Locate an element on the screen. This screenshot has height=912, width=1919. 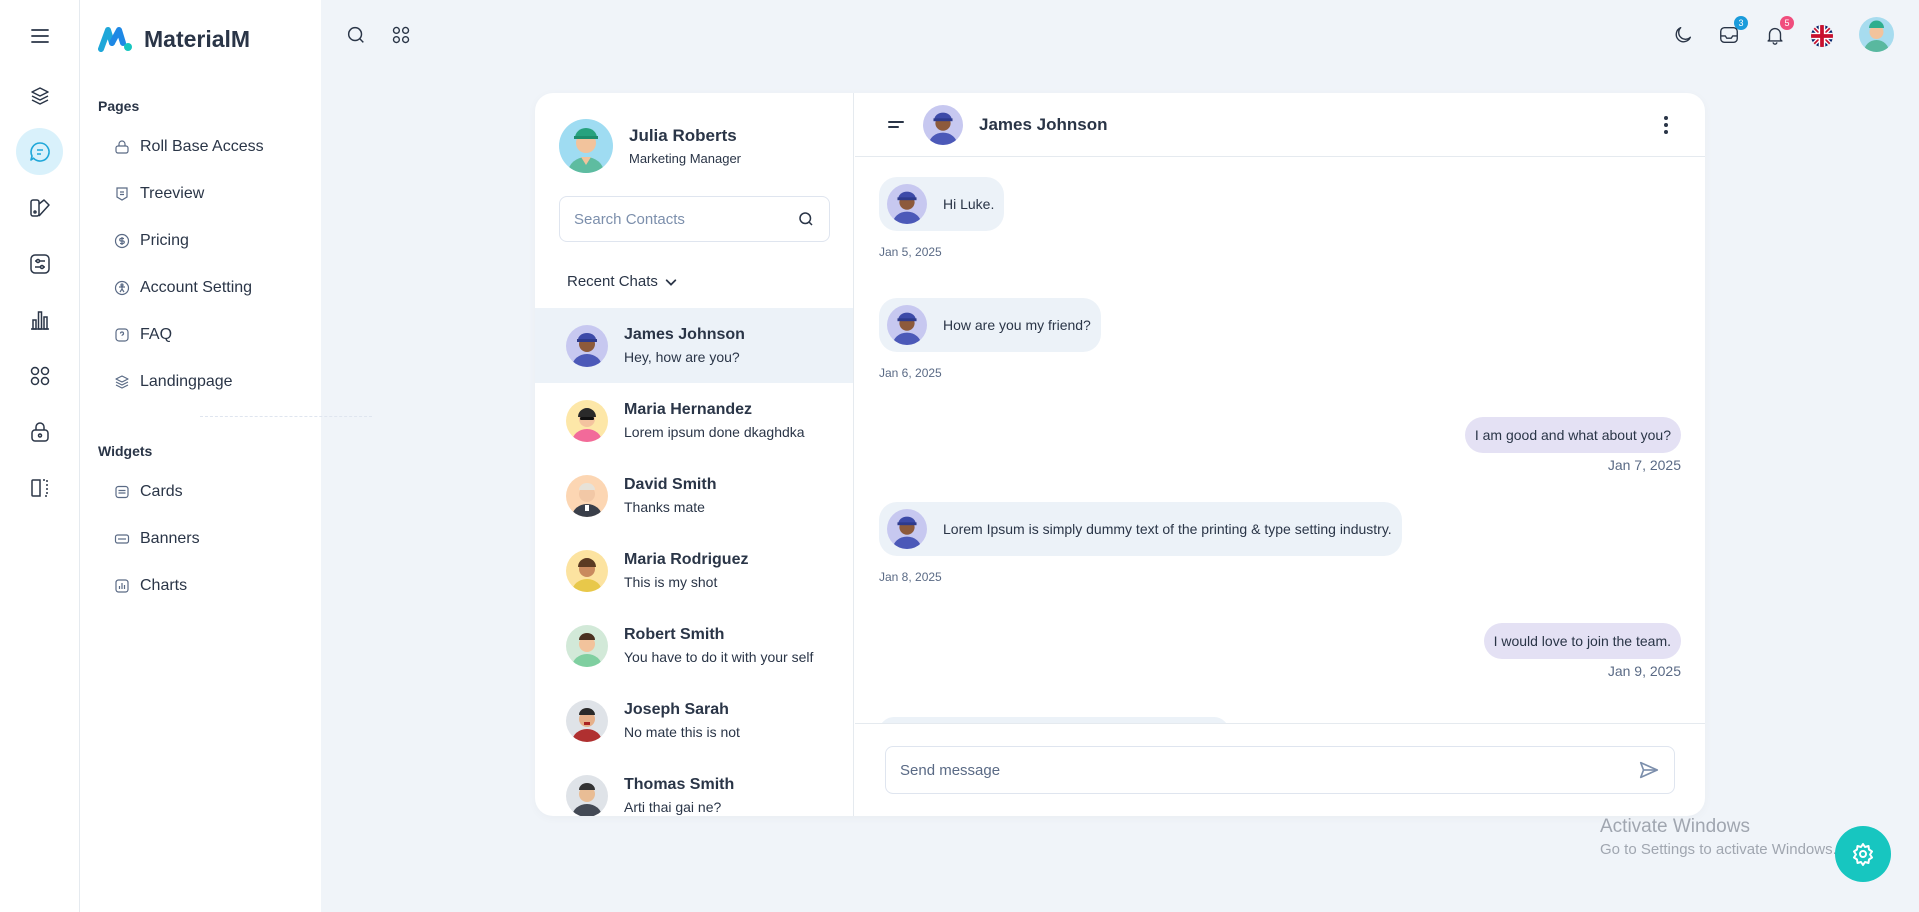
sidebar-item-account-setting: Account Setting is located at coordinates (183, 288).